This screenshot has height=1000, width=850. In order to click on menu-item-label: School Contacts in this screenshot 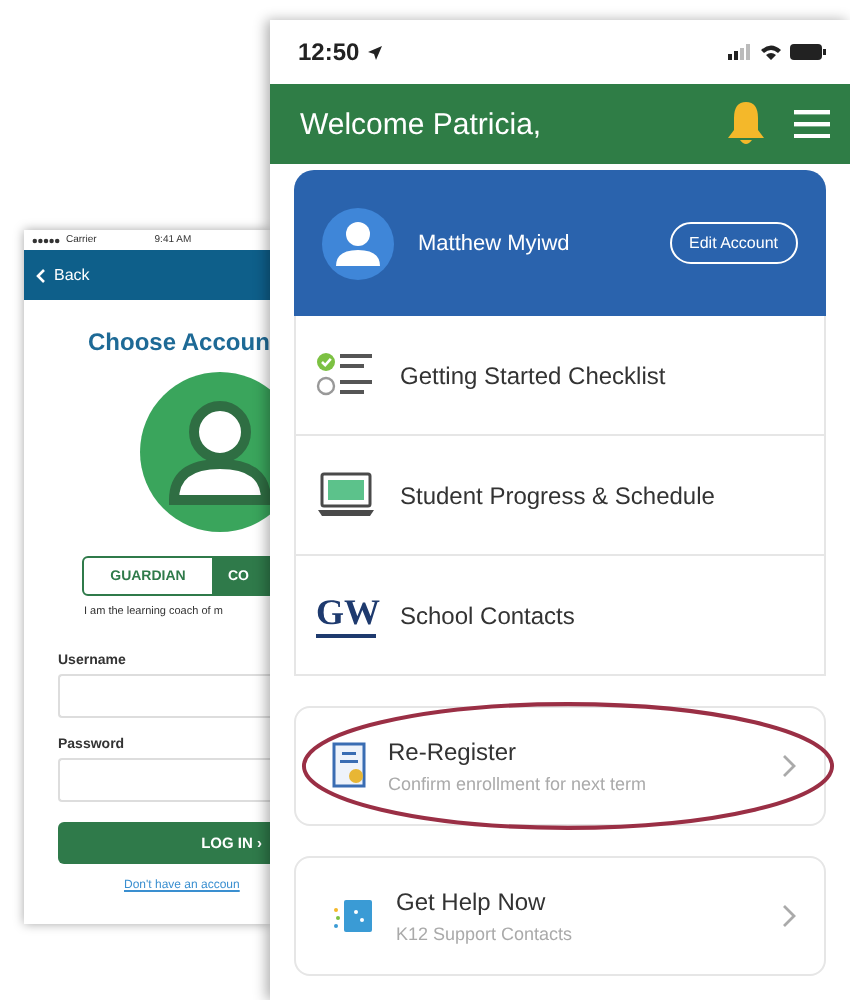, I will do `click(487, 615)`.